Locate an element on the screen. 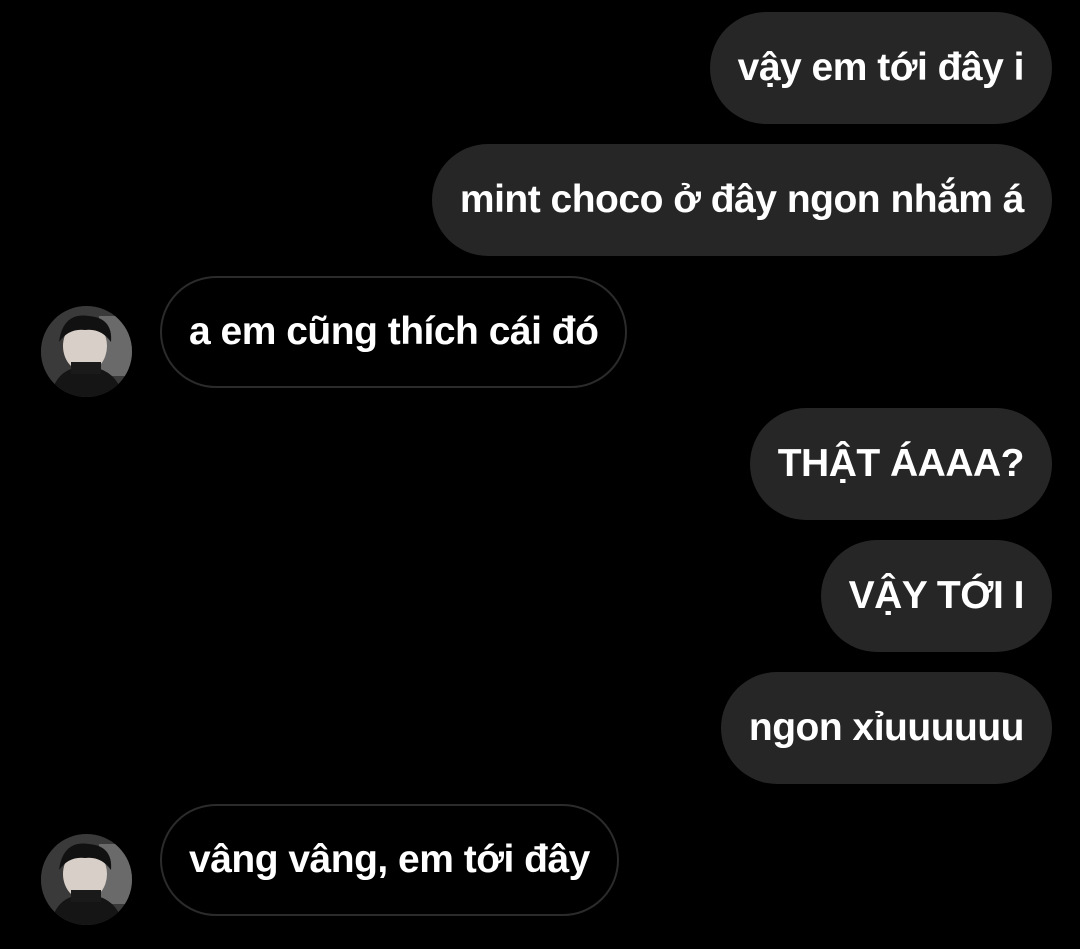 The height and width of the screenshot is (949, 1080). message-bubble-sent: VẬY TỚI I is located at coordinates (936, 596).